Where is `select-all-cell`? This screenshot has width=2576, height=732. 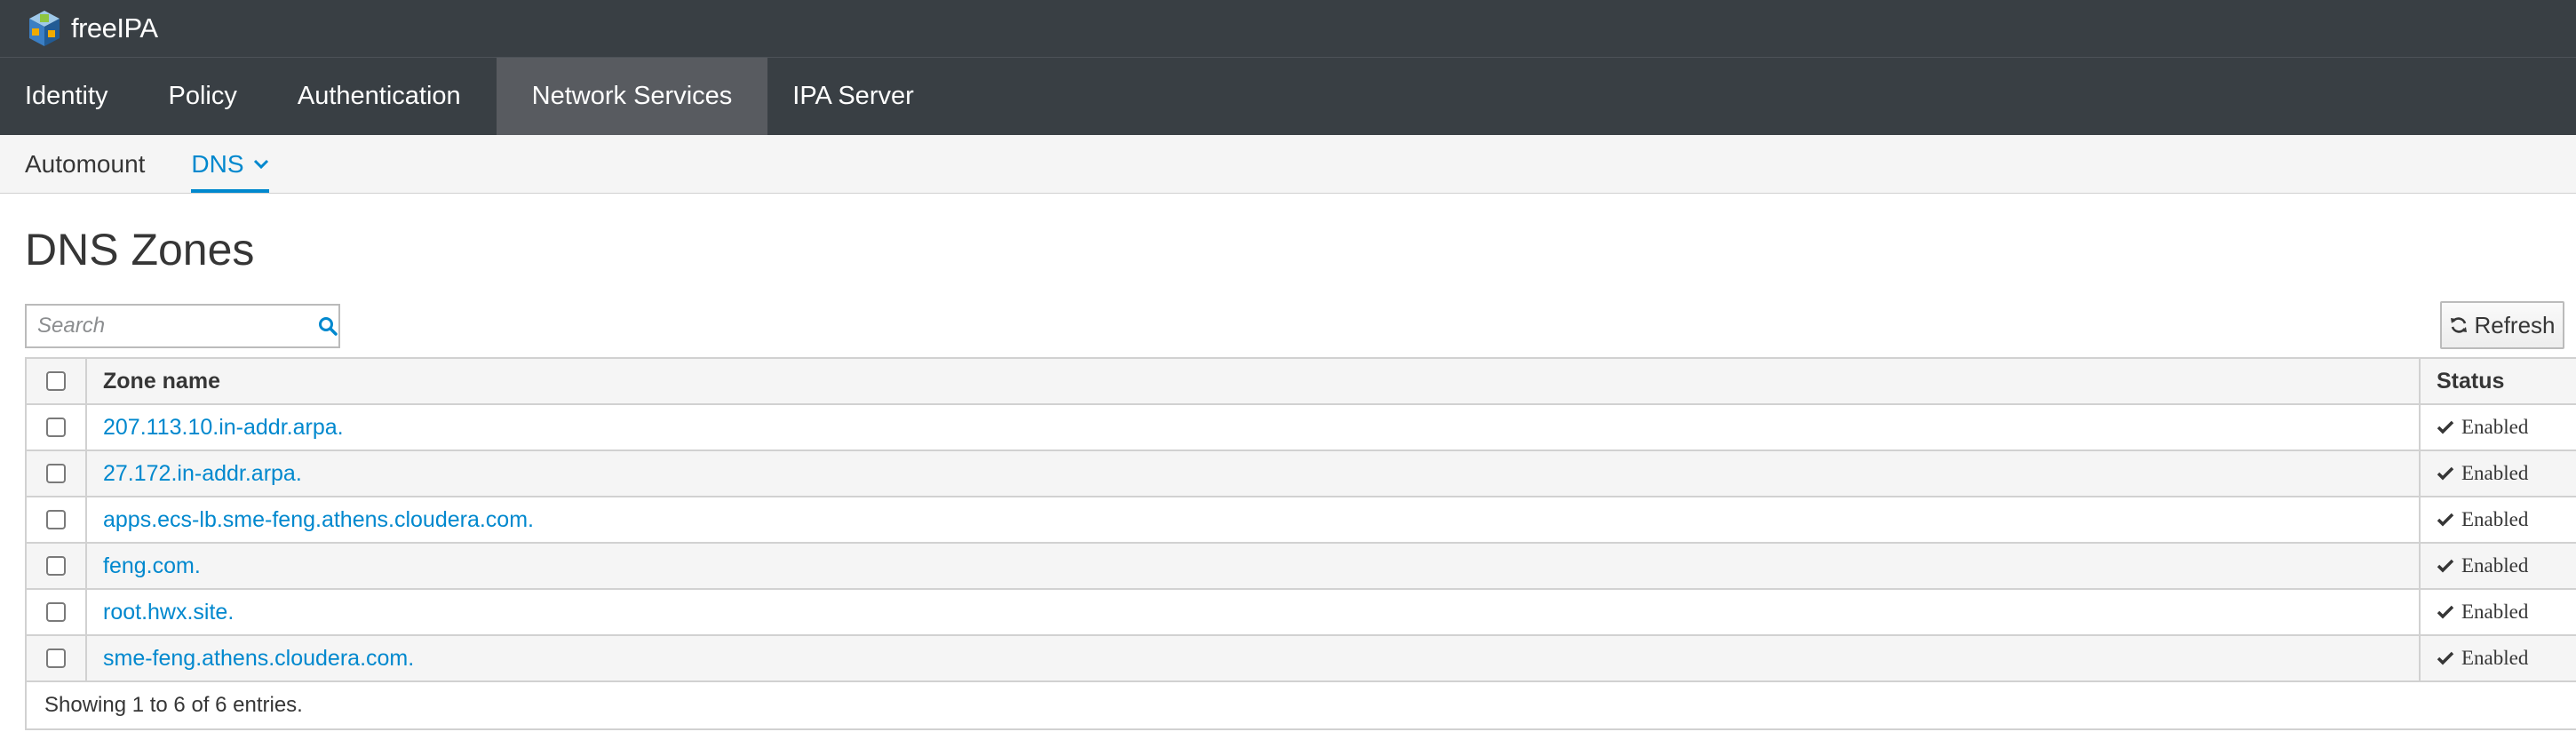 select-all-cell is located at coordinates (57, 381).